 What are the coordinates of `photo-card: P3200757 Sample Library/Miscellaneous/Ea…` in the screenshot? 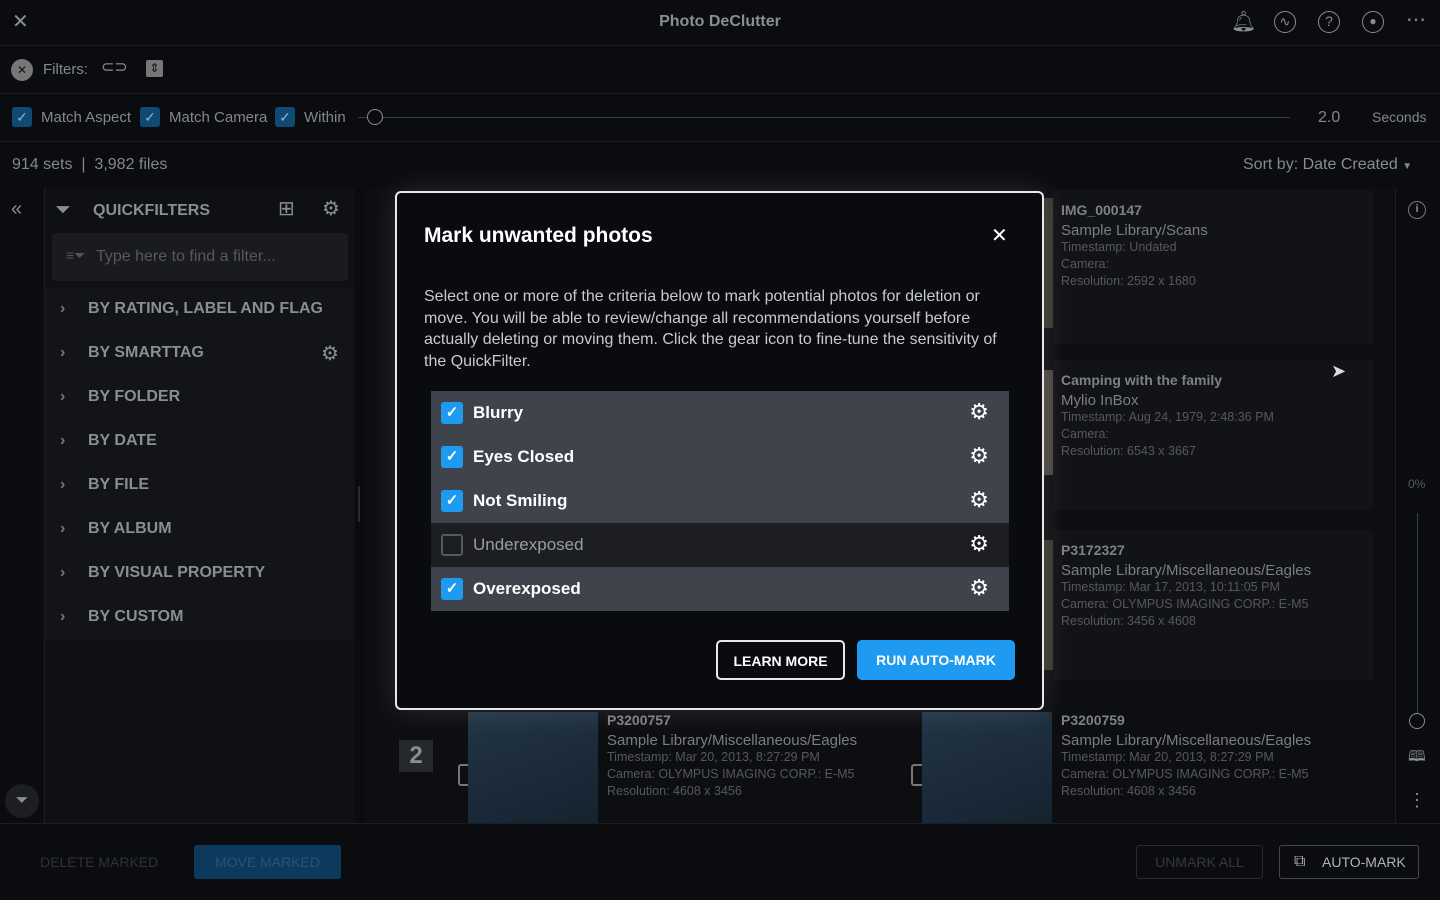 It's located at (732, 756).